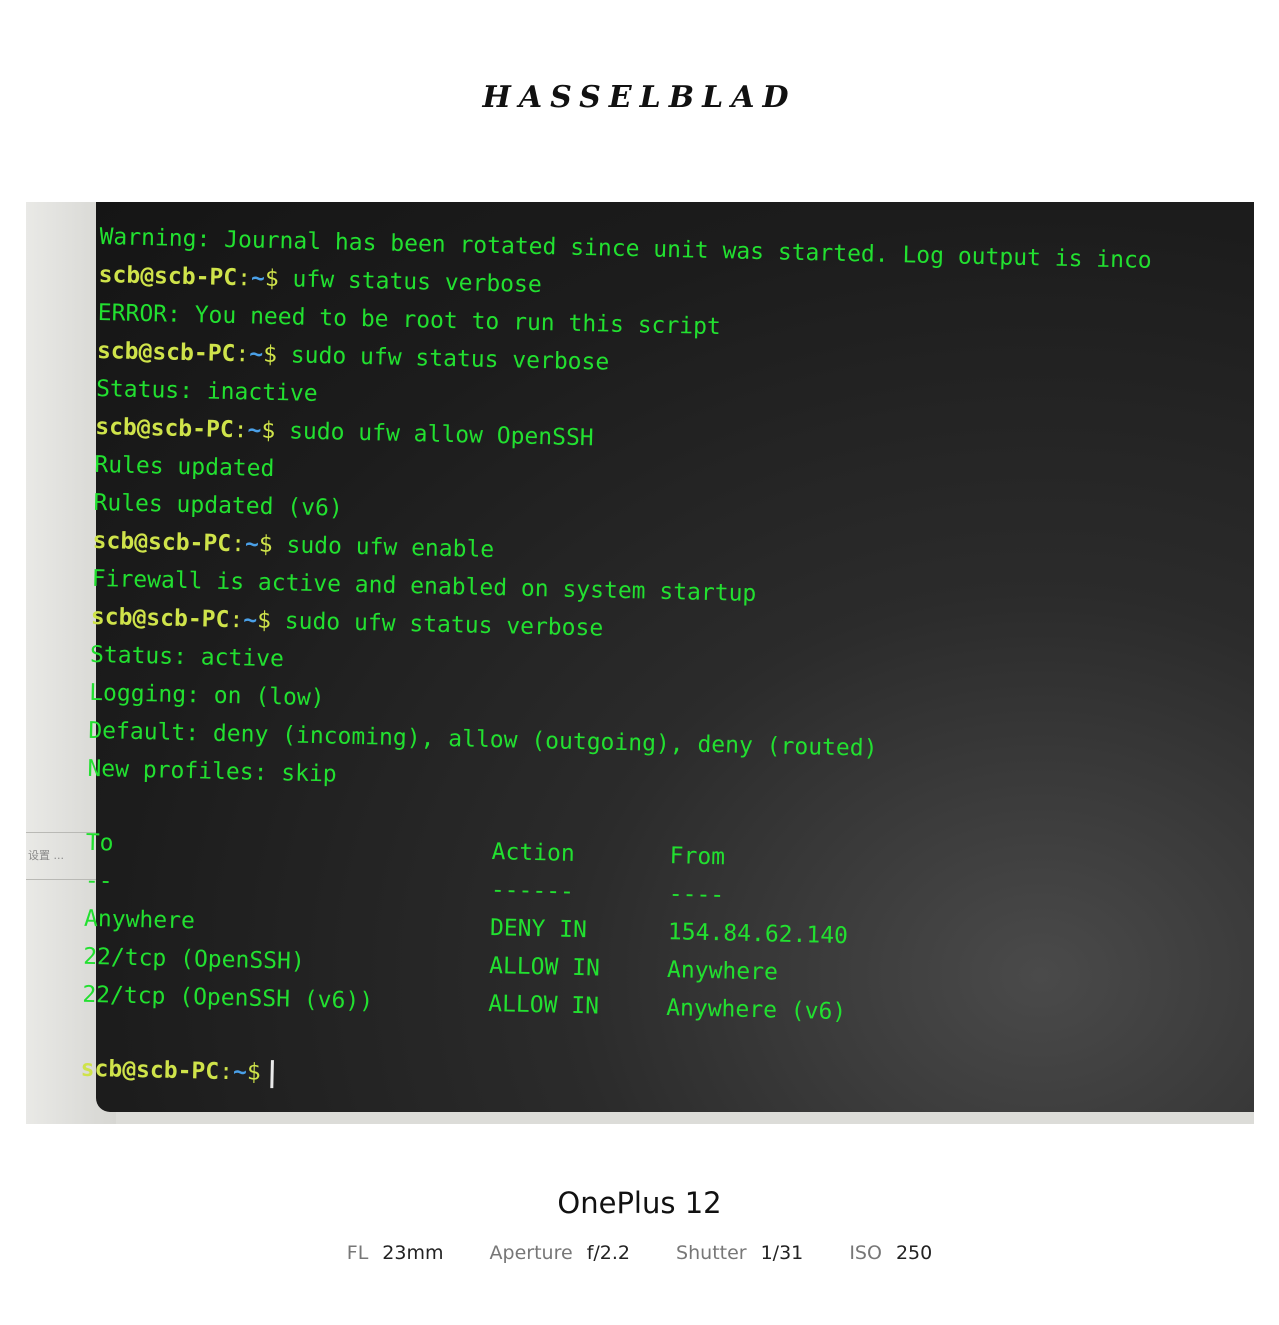  What do you see at coordinates (212, 771) in the screenshot?
I see `output-text: New profiles: skip` at bounding box center [212, 771].